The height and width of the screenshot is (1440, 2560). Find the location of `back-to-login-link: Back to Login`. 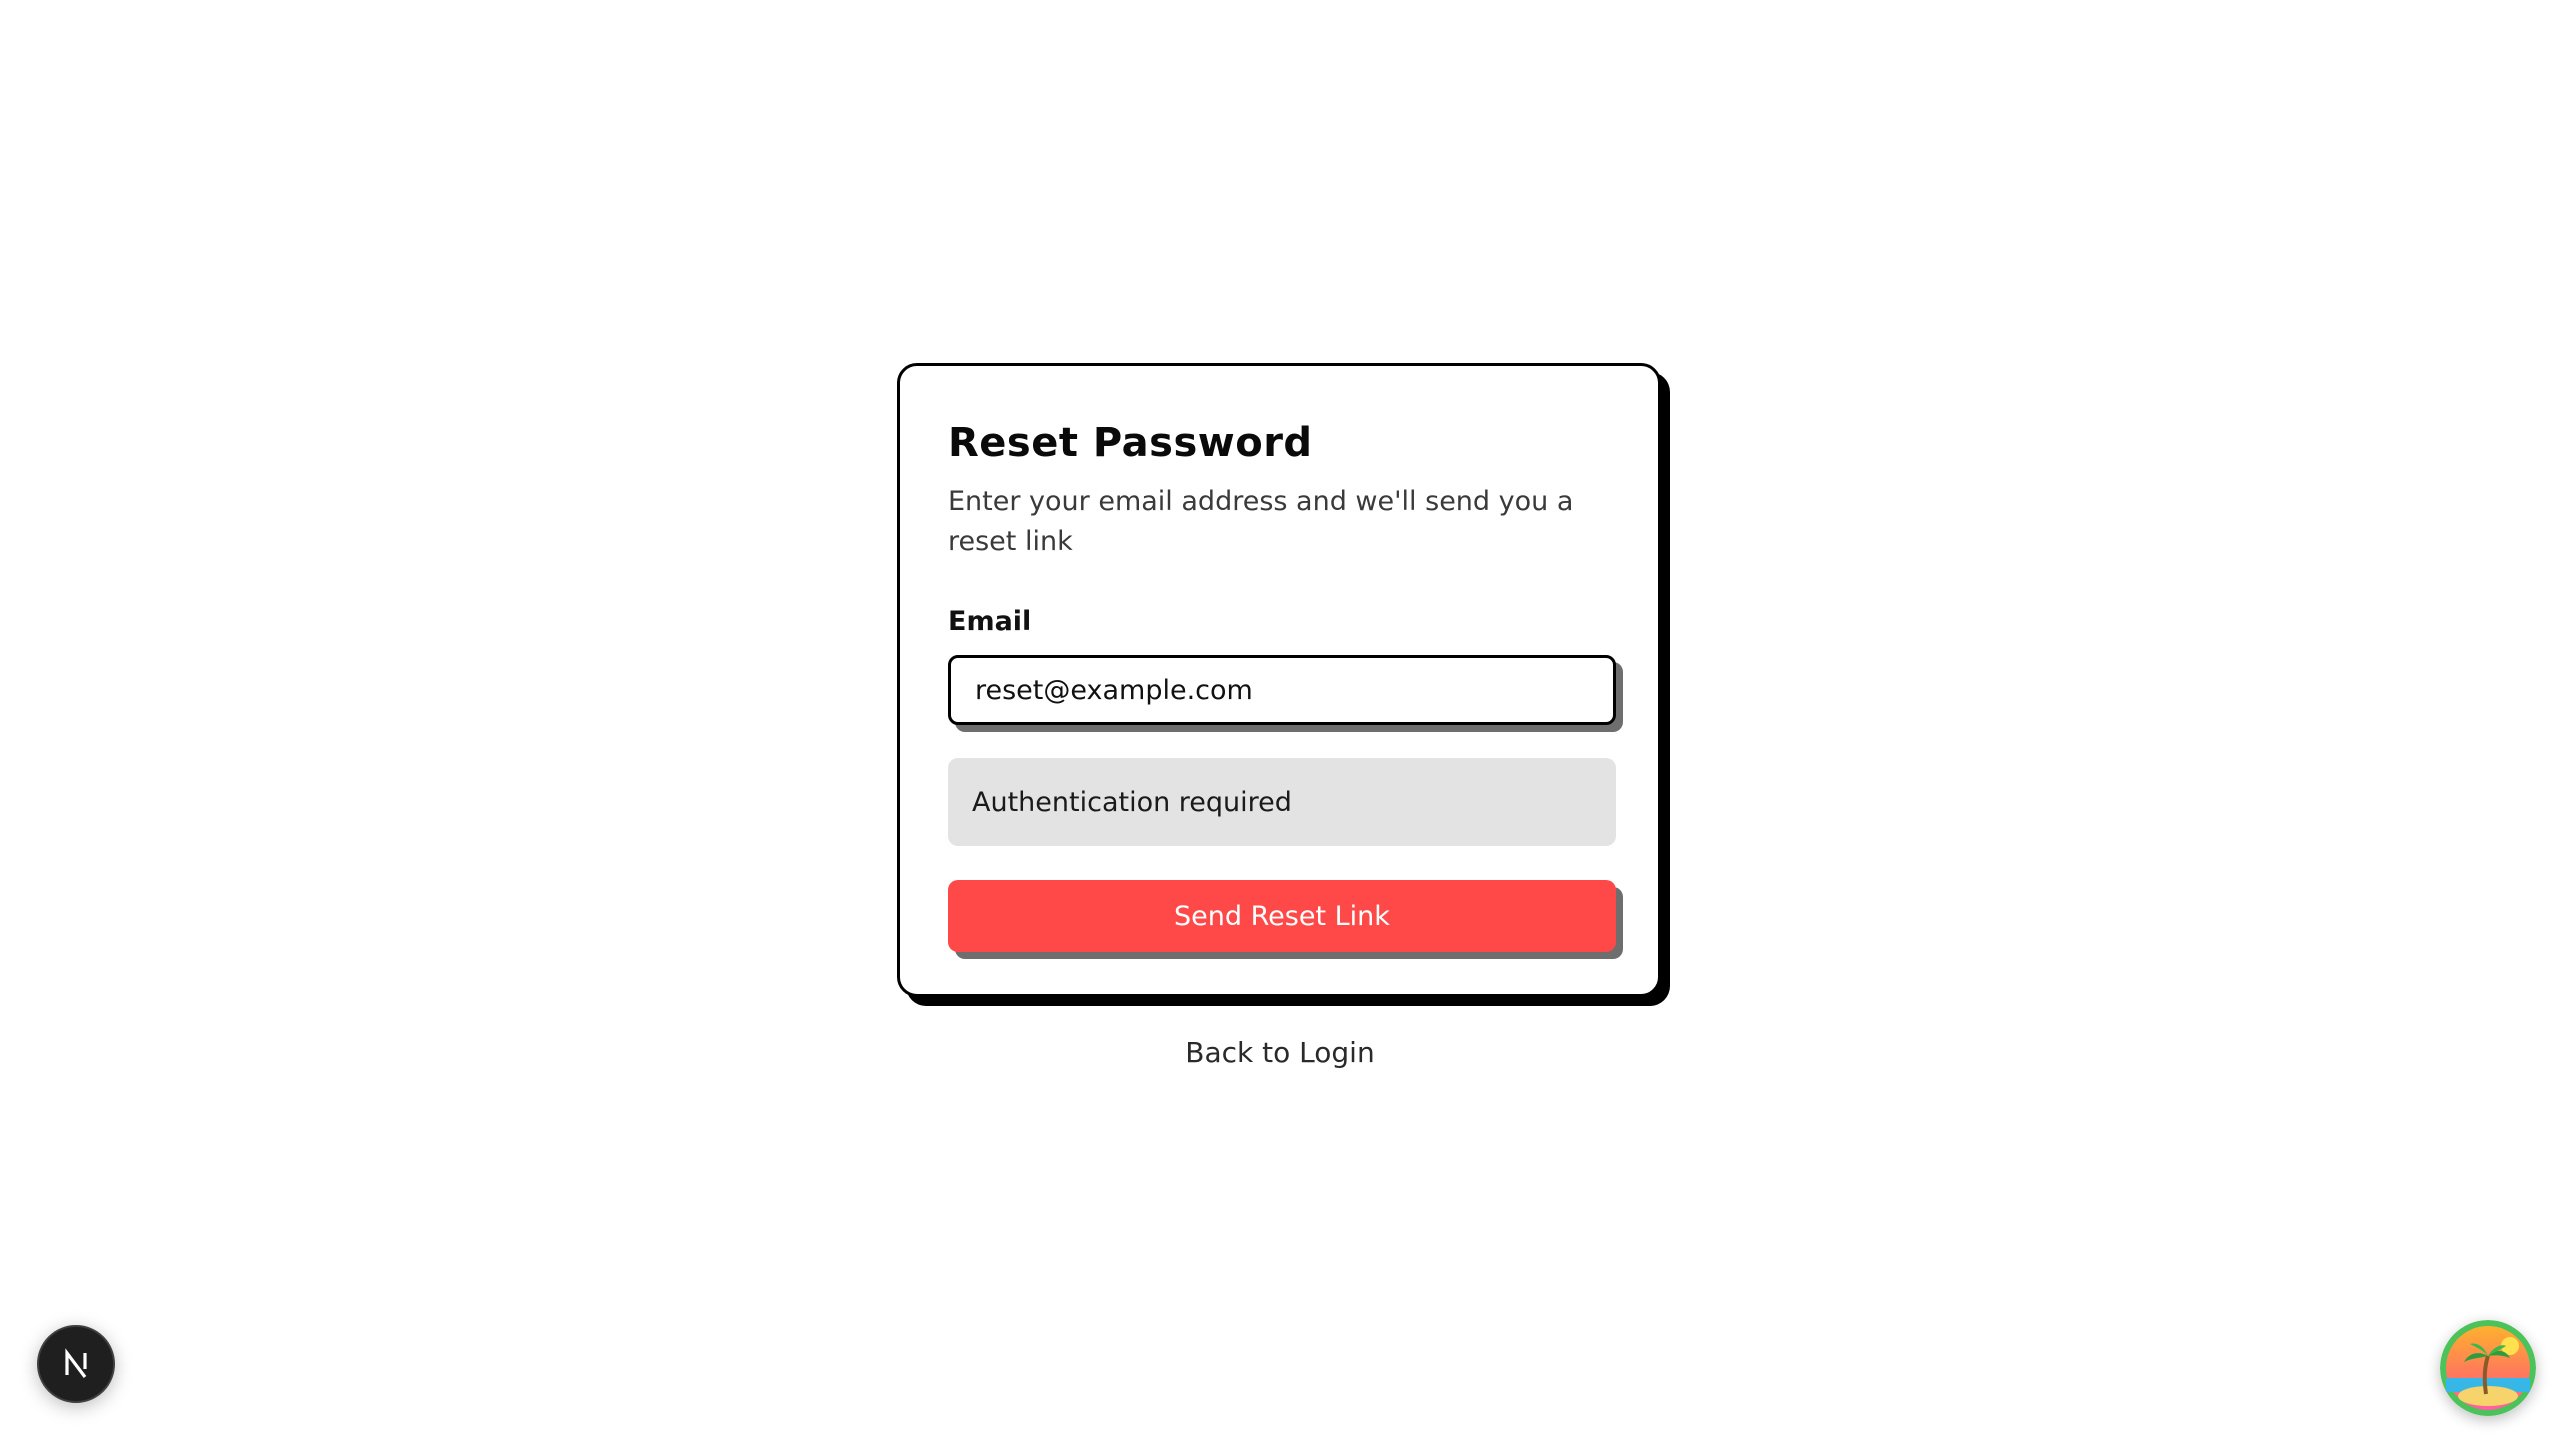

back-to-login-link: Back to Login is located at coordinates (1280, 1052).